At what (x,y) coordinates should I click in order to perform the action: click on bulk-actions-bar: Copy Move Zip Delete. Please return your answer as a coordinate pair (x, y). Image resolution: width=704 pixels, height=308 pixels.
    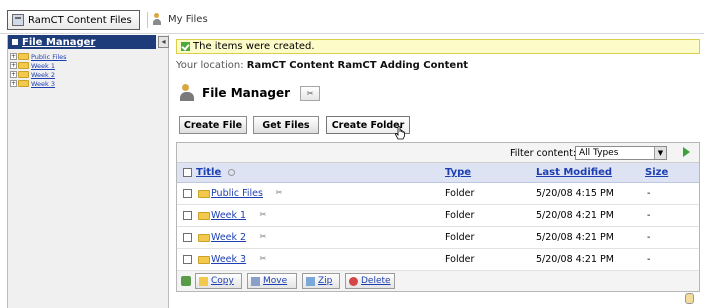
    Looking at the image, I should click on (438, 281).